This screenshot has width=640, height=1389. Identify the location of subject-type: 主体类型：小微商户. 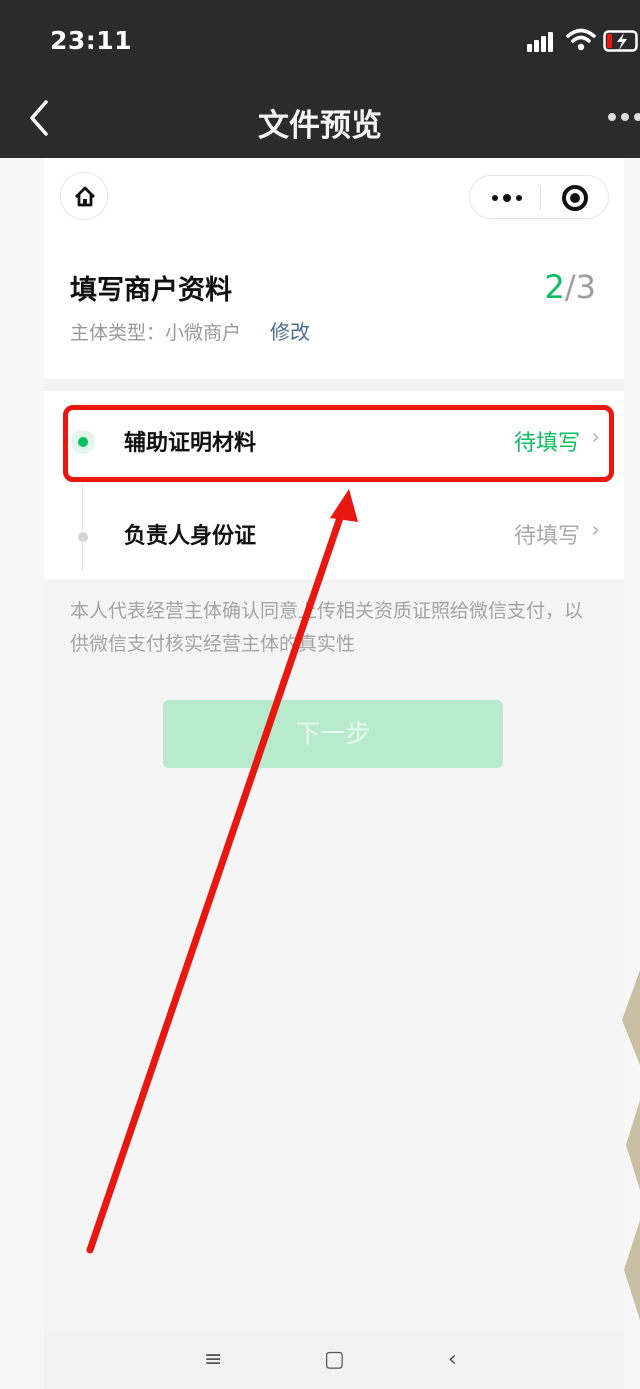
(156, 333).